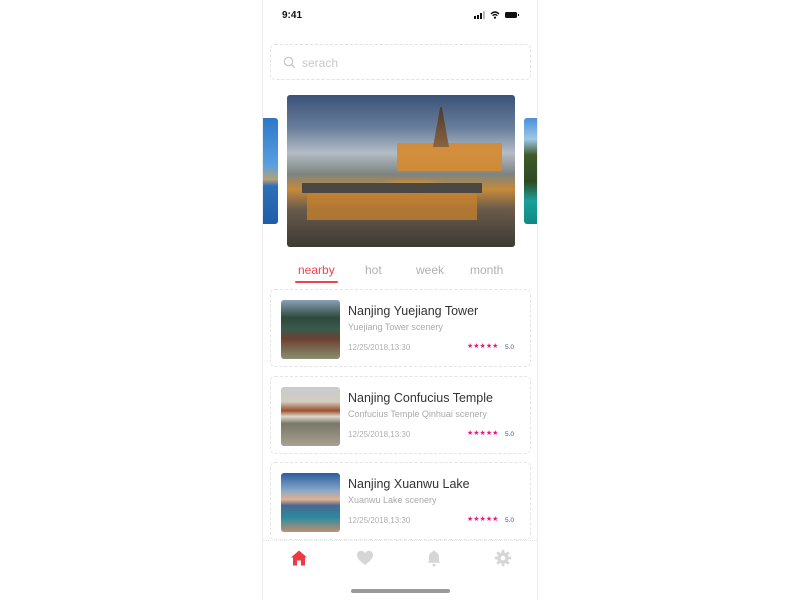 The image size is (800, 600). Describe the element at coordinates (512, 15) in the screenshot. I see `battery-icon` at that location.